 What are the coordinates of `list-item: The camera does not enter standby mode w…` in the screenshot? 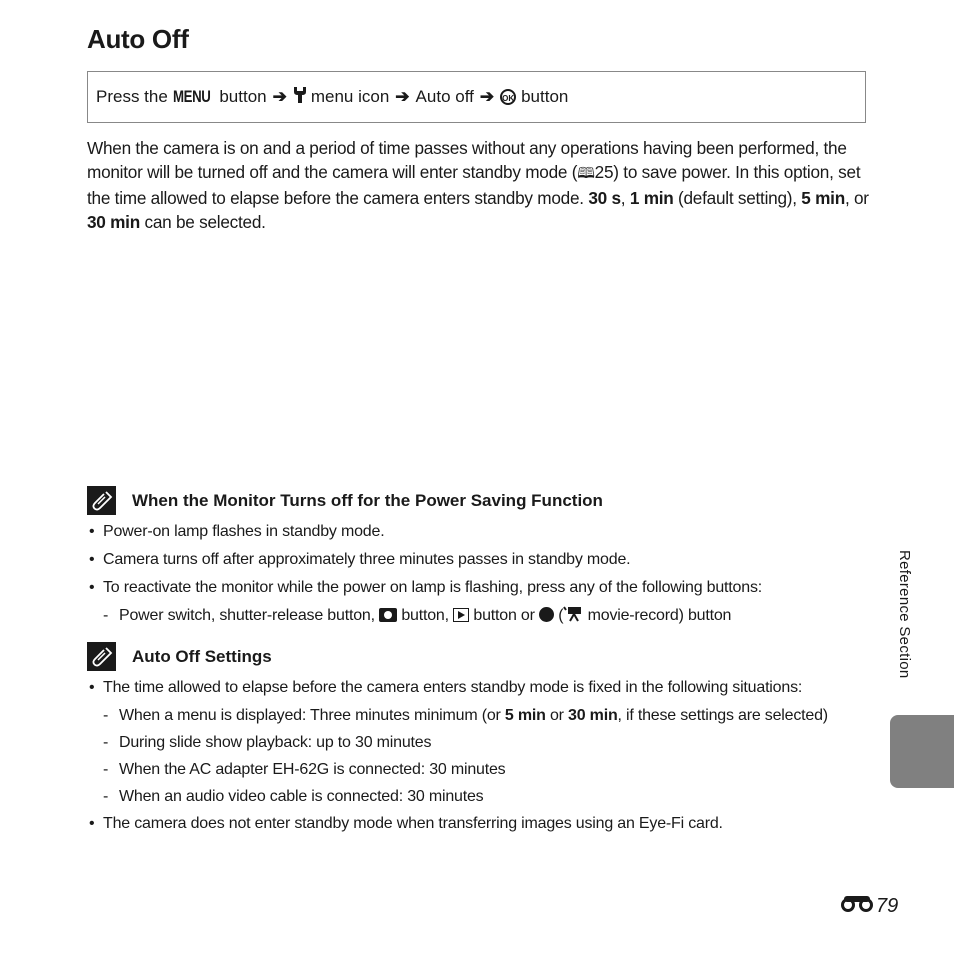 It's located at (477, 824).